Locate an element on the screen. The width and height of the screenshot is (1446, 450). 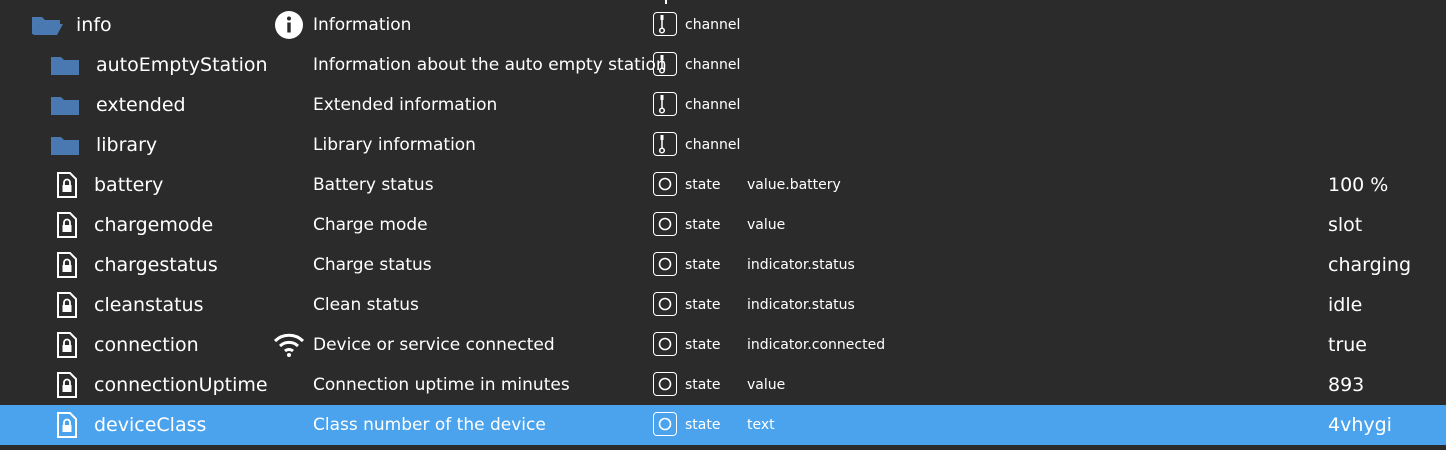
row-name: chargemode is located at coordinates (154, 225).